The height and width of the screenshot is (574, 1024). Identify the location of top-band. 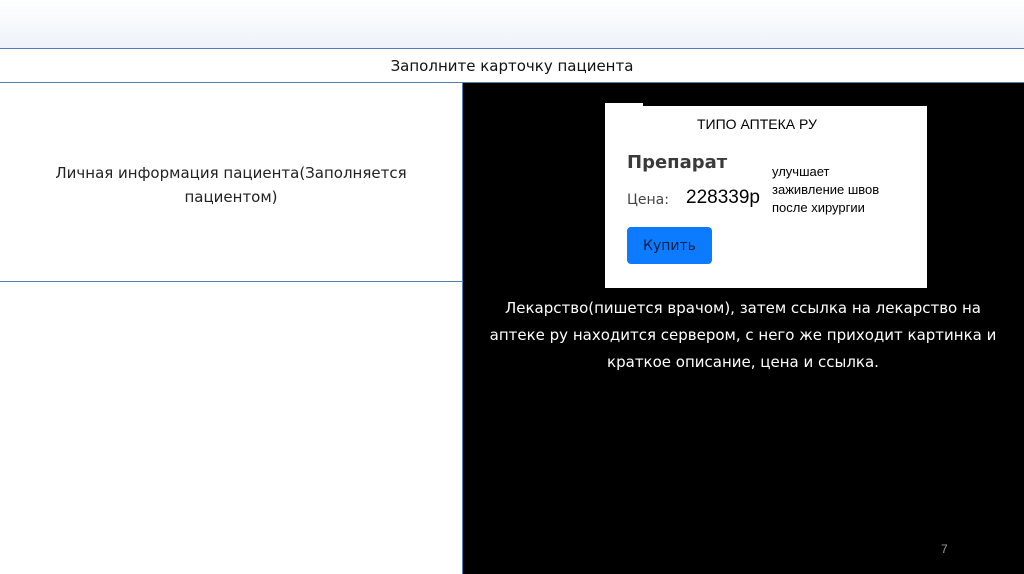
(512, 24).